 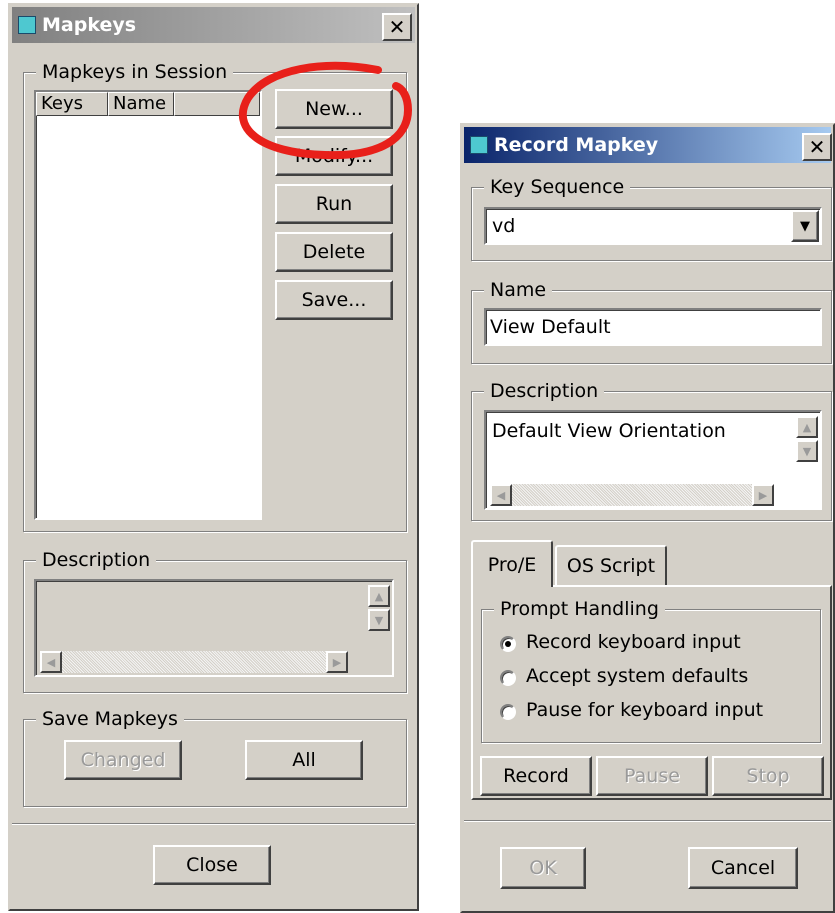 What do you see at coordinates (304, 760) in the screenshot?
I see `all-button: All` at bounding box center [304, 760].